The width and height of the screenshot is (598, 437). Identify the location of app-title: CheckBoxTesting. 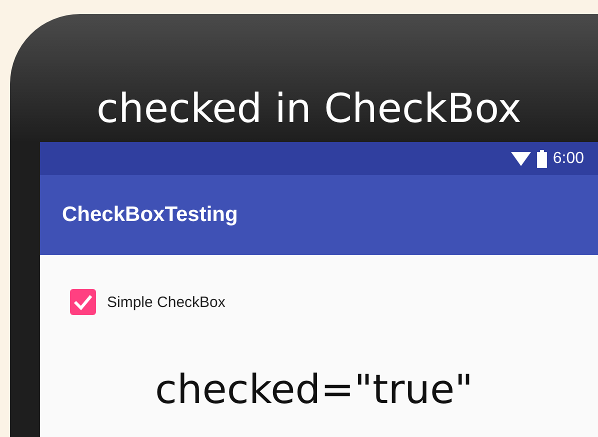
(150, 215).